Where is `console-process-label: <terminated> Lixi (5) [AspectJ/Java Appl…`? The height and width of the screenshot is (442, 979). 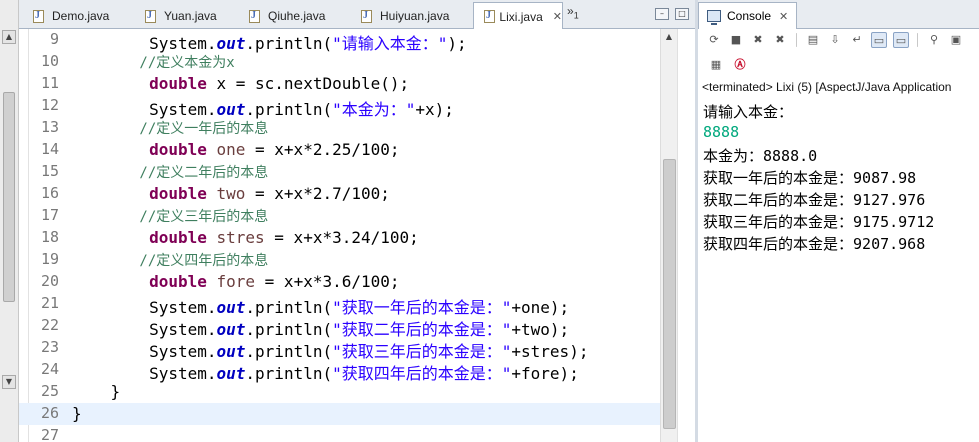 console-process-label: <terminated> Lixi (5) [AspectJ/Java Appl… is located at coordinates (827, 87).